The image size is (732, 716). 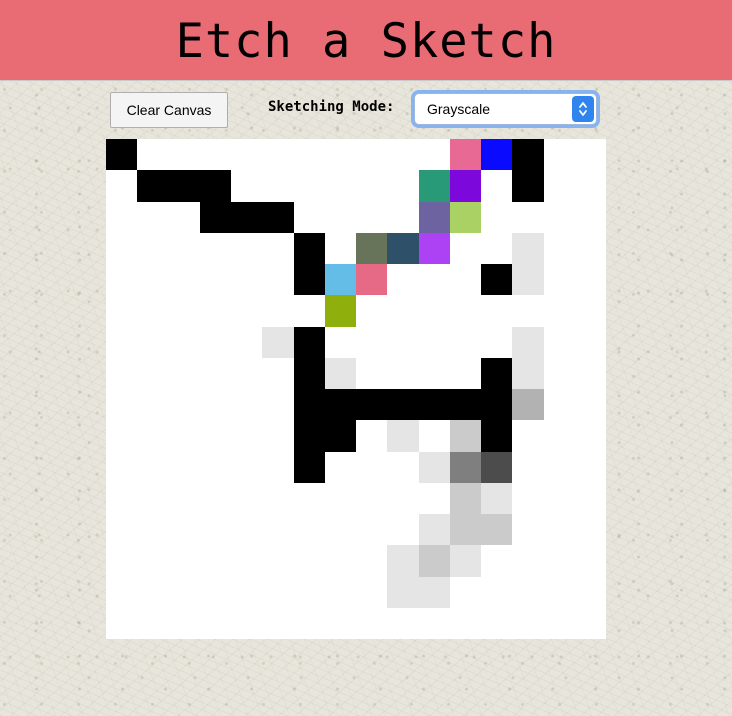 I want to click on sketching-mode-value: Grayscale, so click(x=459, y=109).